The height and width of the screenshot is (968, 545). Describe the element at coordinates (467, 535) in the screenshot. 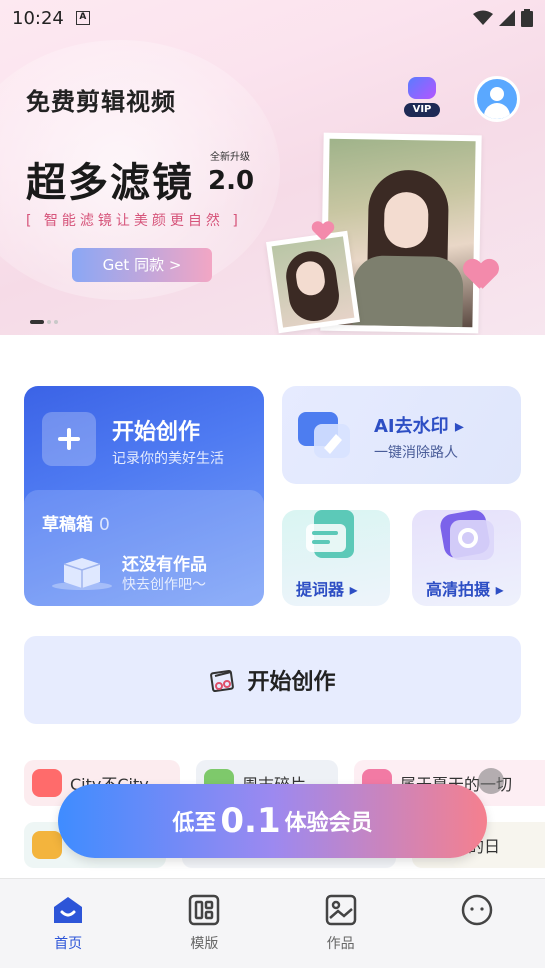

I see `camera-icon` at that location.